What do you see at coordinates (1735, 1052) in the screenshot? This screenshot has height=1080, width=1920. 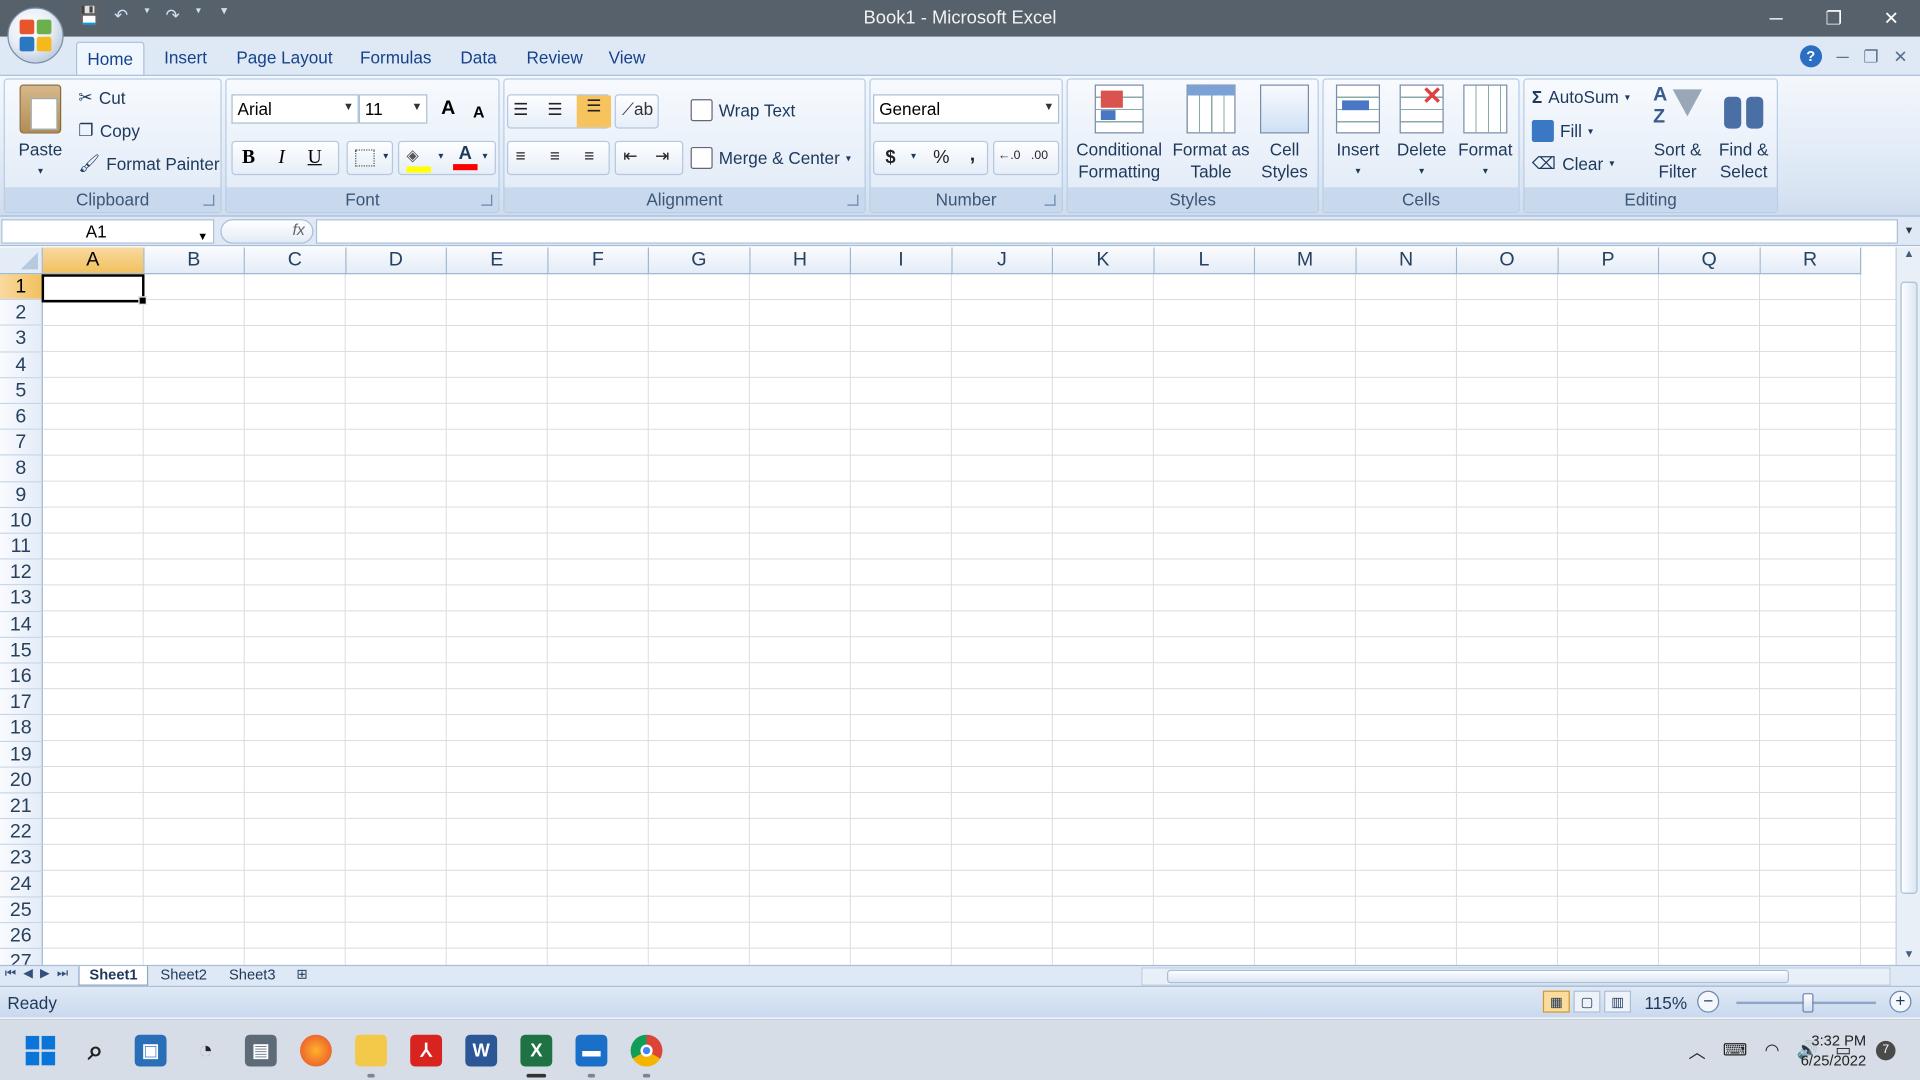 I see `keyboard-icon: ⌨` at bounding box center [1735, 1052].